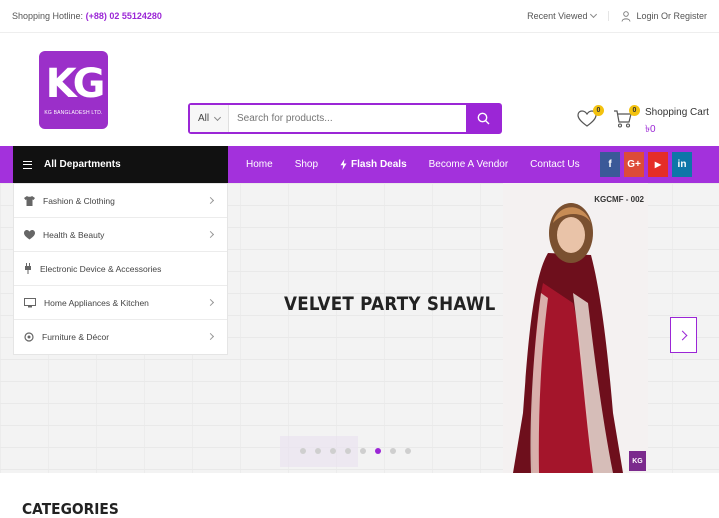  I want to click on slider-next-button, so click(683, 335).